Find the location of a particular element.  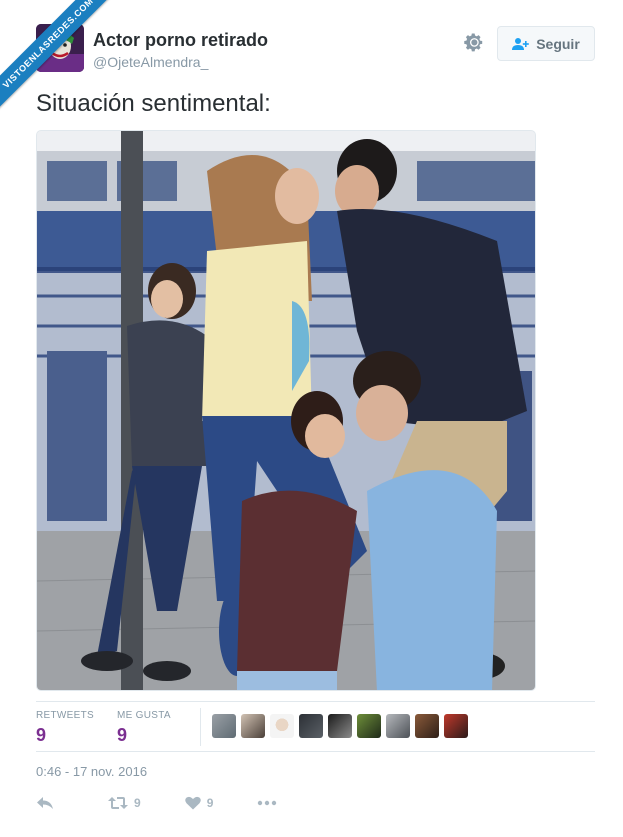

stats-divider-bottom is located at coordinates (315, 751).